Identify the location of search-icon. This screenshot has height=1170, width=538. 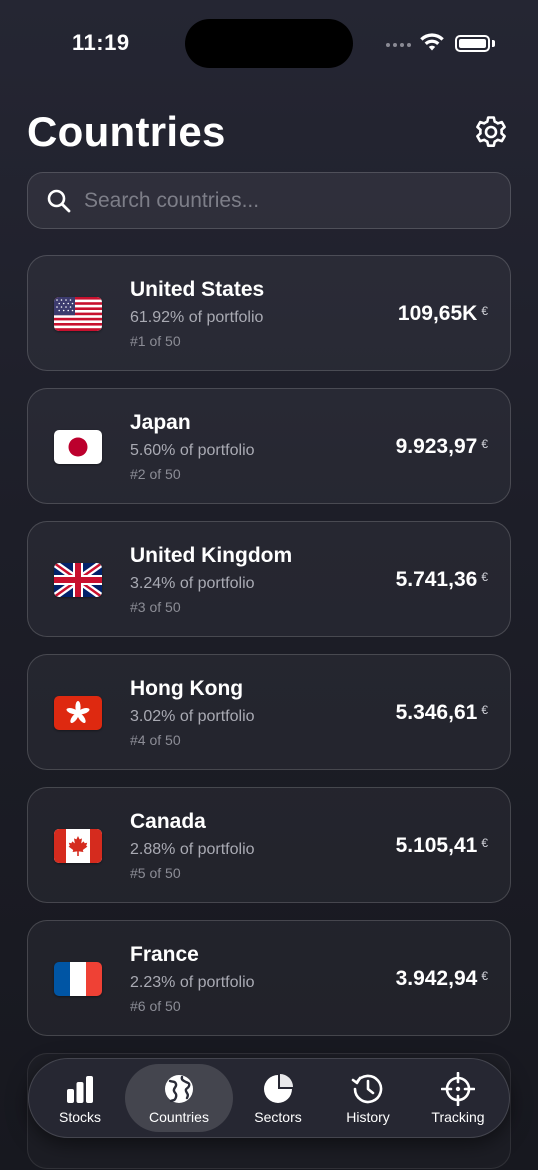
(59, 200).